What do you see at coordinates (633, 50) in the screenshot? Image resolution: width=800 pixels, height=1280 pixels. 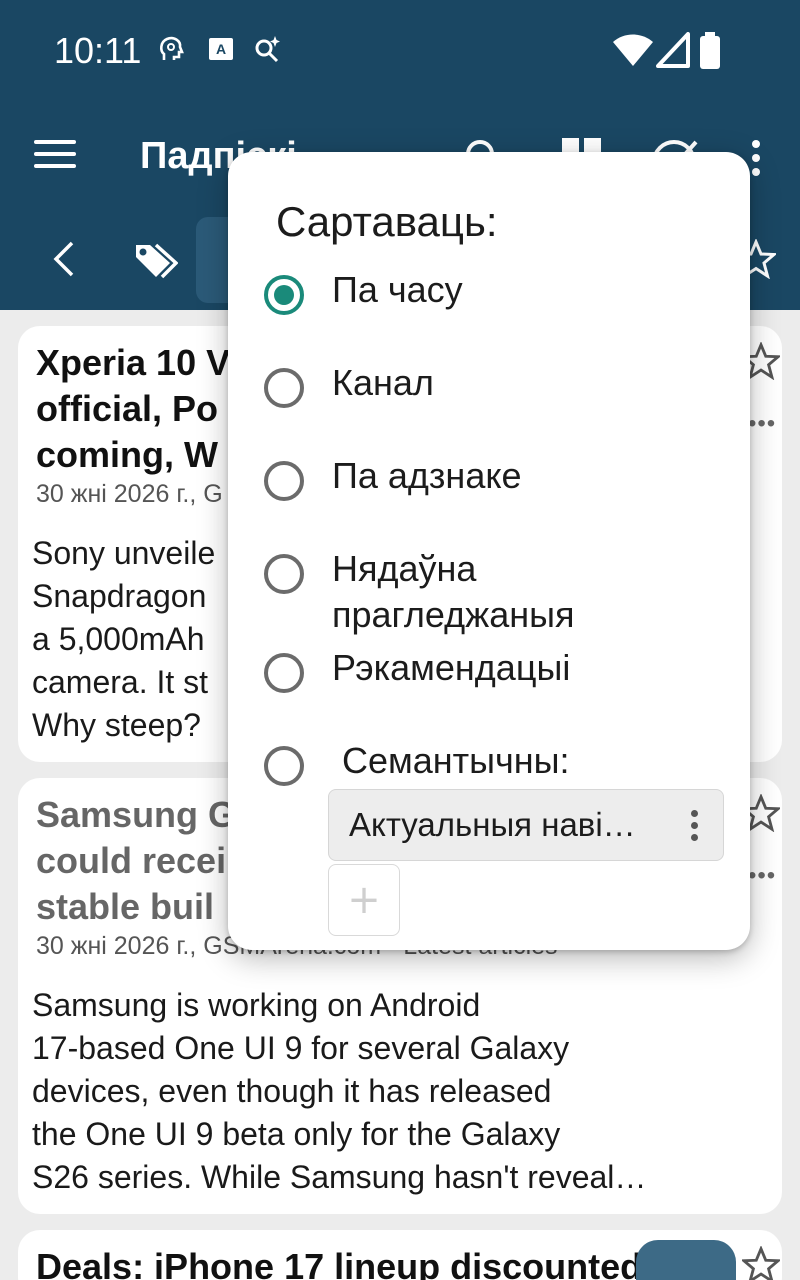 I see `wifi-icon` at bounding box center [633, 50].